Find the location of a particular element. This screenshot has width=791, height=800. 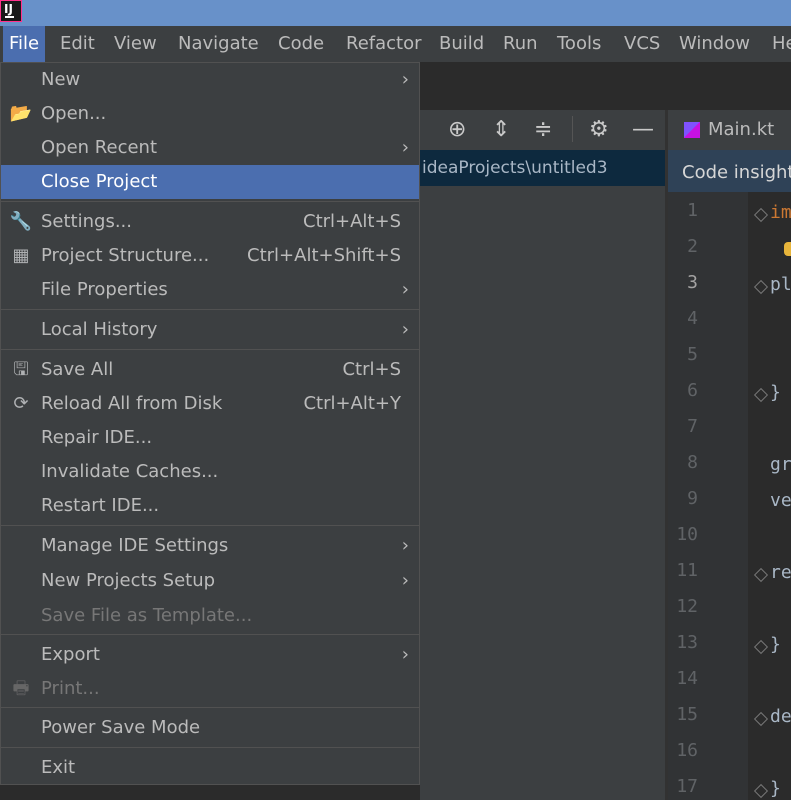

line-number: 9 is located at coordinates (692, 498).